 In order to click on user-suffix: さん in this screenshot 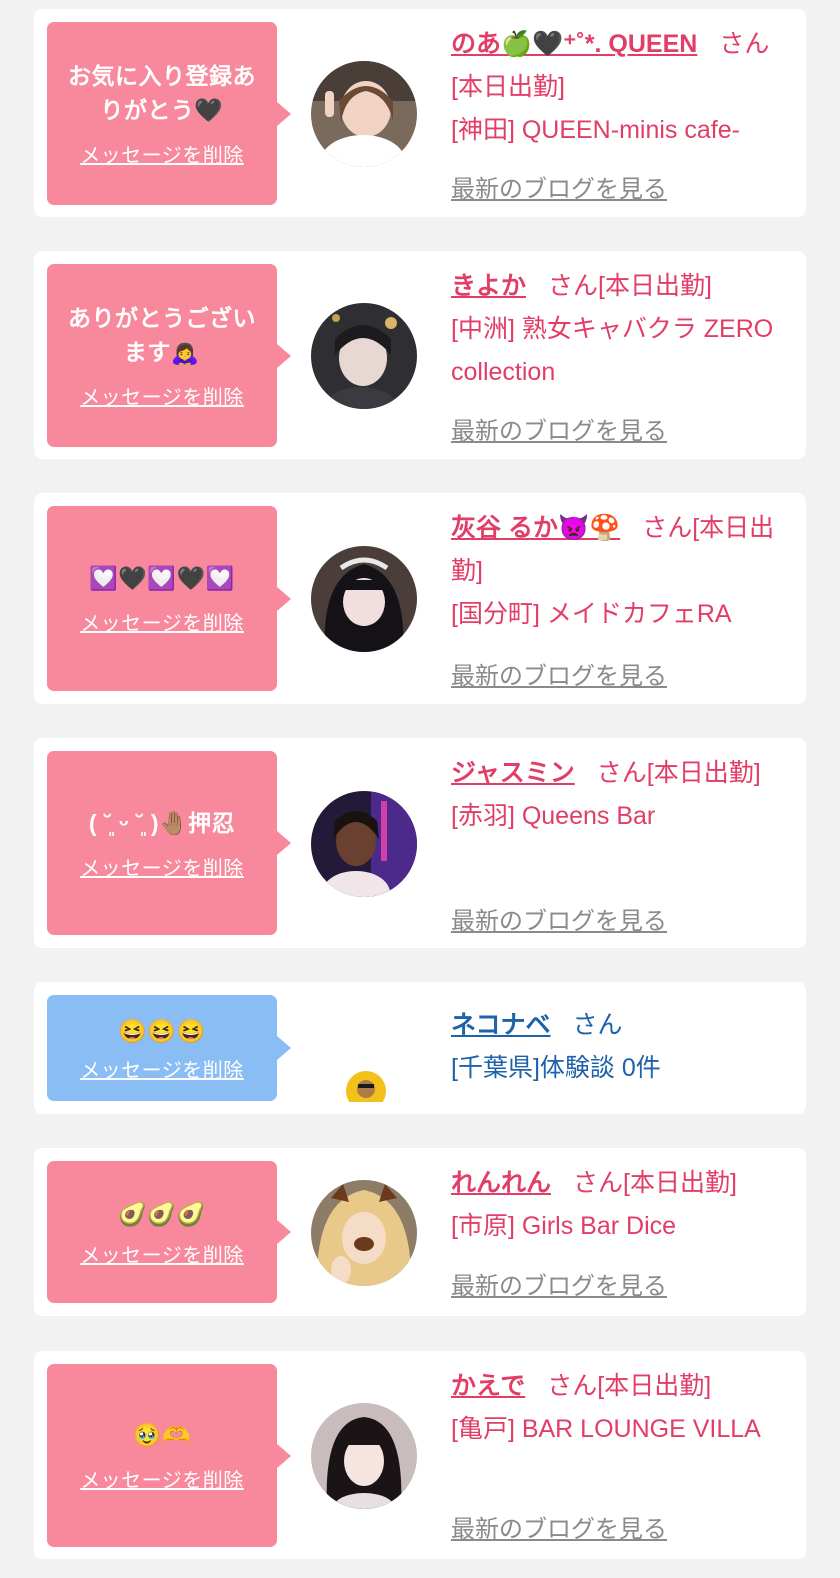, I will do `click(597, 1025)`.